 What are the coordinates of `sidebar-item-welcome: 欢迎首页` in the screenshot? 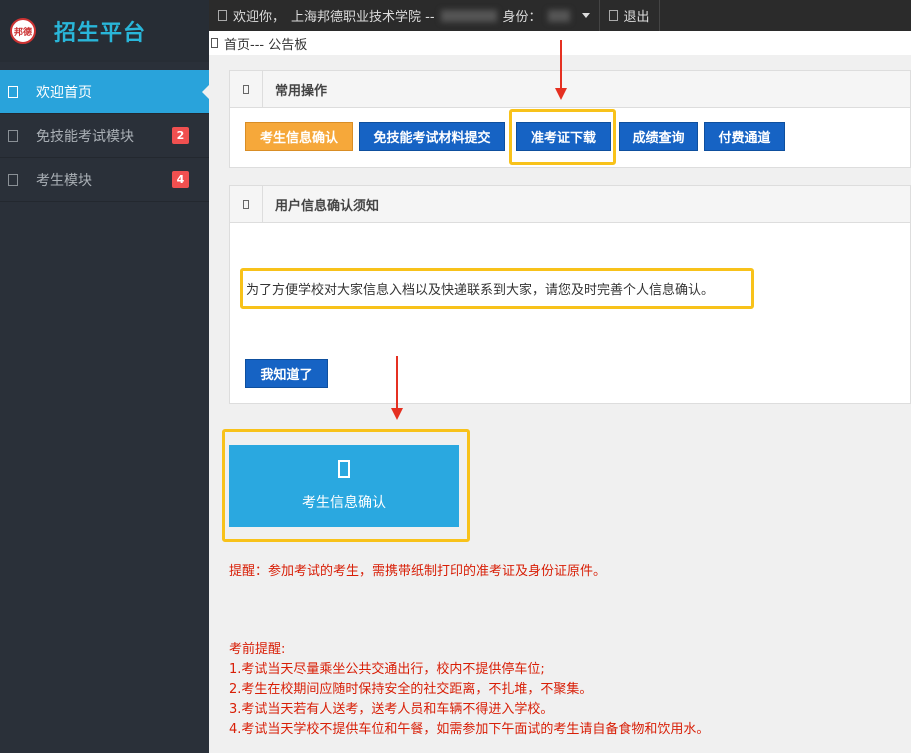 It's located at (105, 92).